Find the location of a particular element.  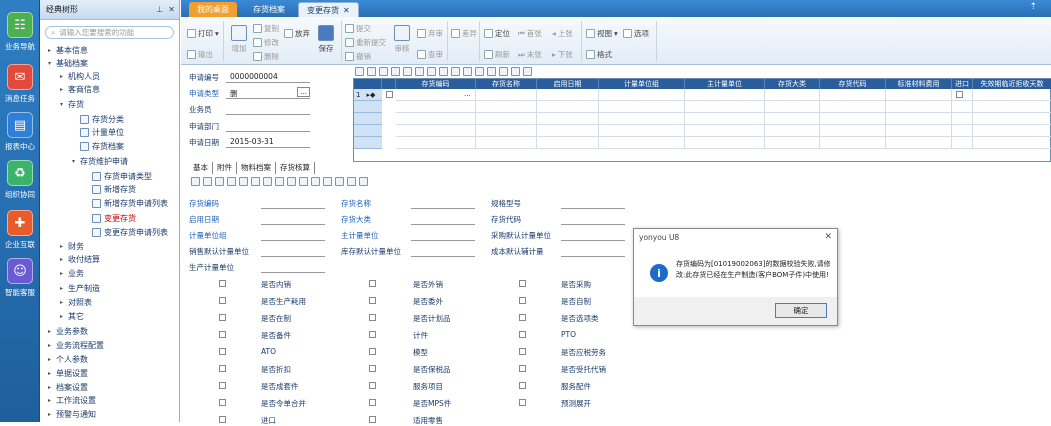

pin-icon: ⊥ is located at coordinates (159, 9).